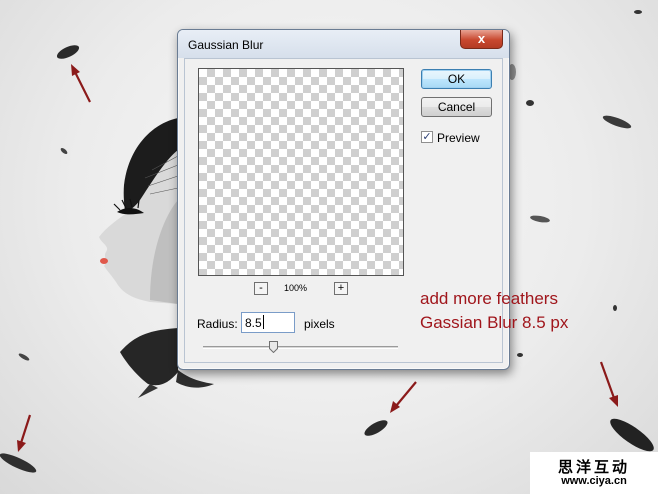  I want to click on preview-checkbox-label: Preview, so click(458, 138).